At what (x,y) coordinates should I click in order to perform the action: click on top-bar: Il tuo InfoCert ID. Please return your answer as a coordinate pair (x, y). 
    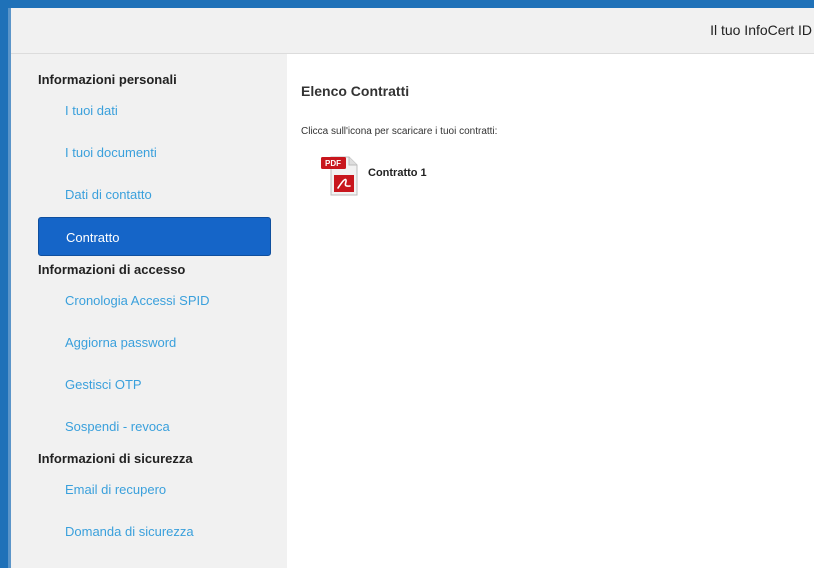
    Looking at the image, I should click on (412, 31).